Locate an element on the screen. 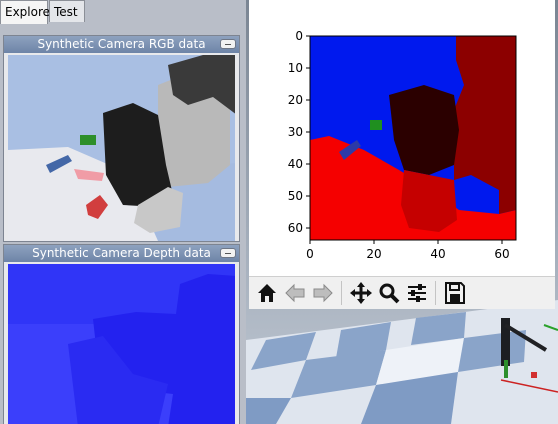 Image resolution: width=558 pixels, height=424 pixels. home-icon is located at coordinates (267, 293).